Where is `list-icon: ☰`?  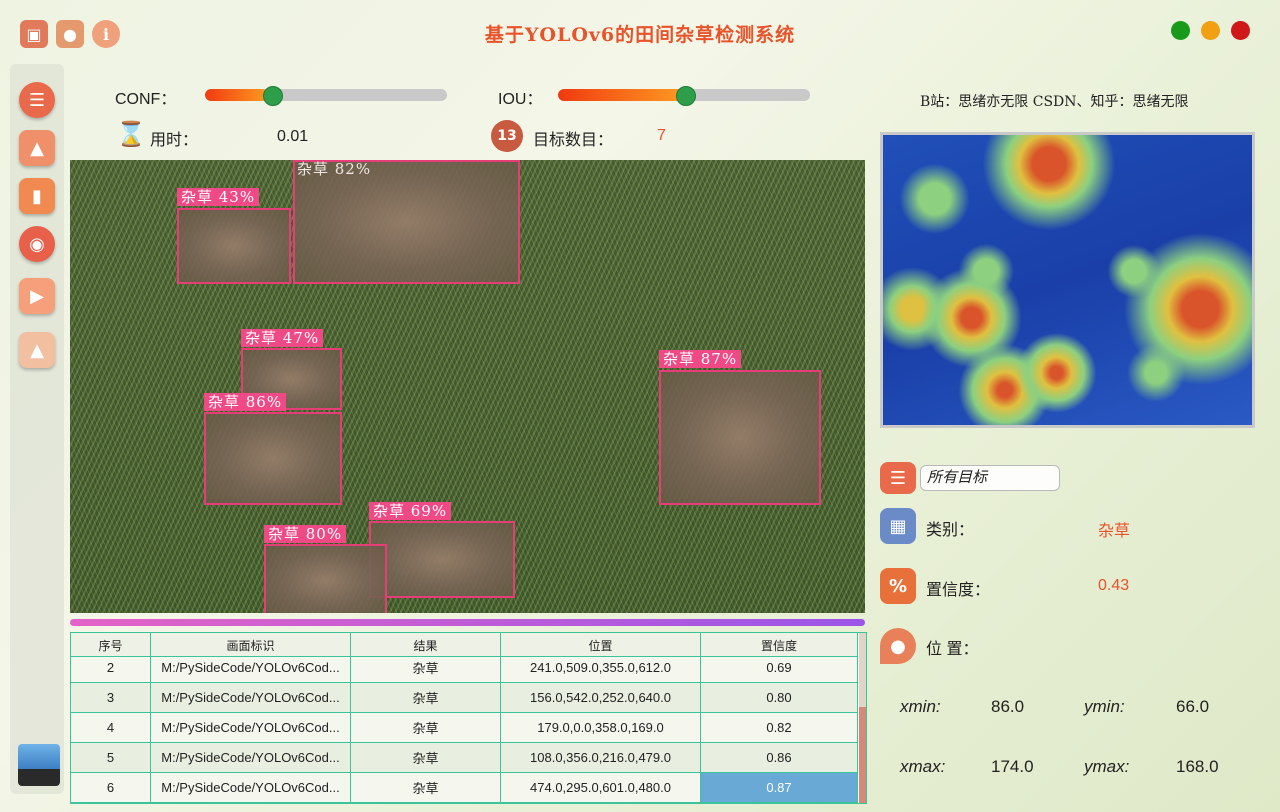
list-icon: ☰ is located at coordinates (898, 478).